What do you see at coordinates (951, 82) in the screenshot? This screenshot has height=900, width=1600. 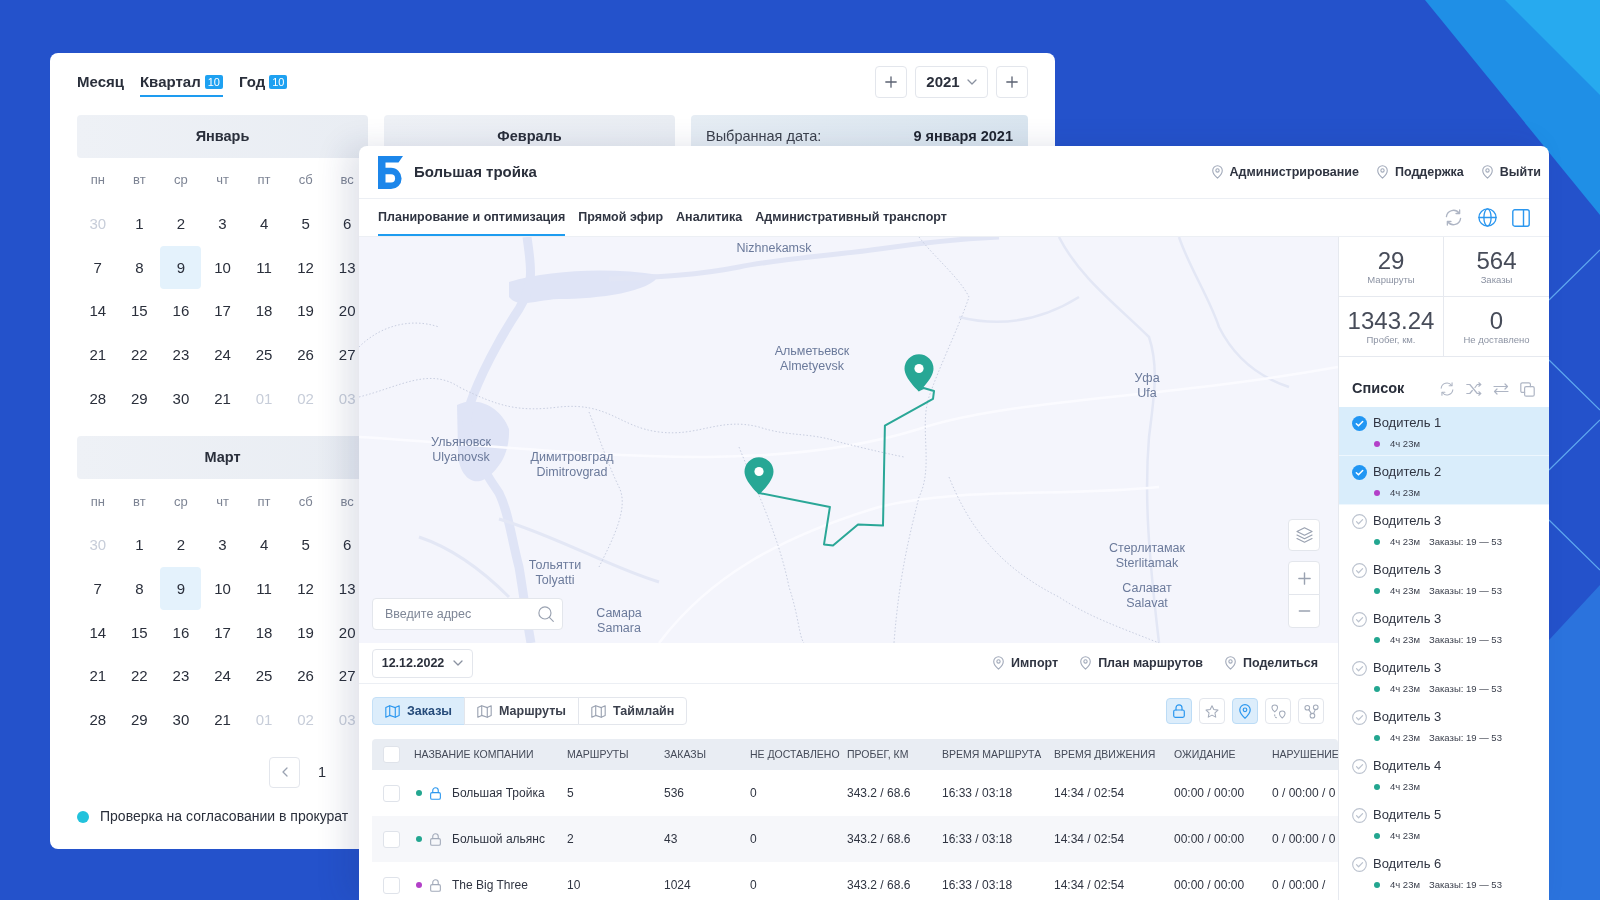 I see `year-select: 2021` at bounding box center [951, 82].